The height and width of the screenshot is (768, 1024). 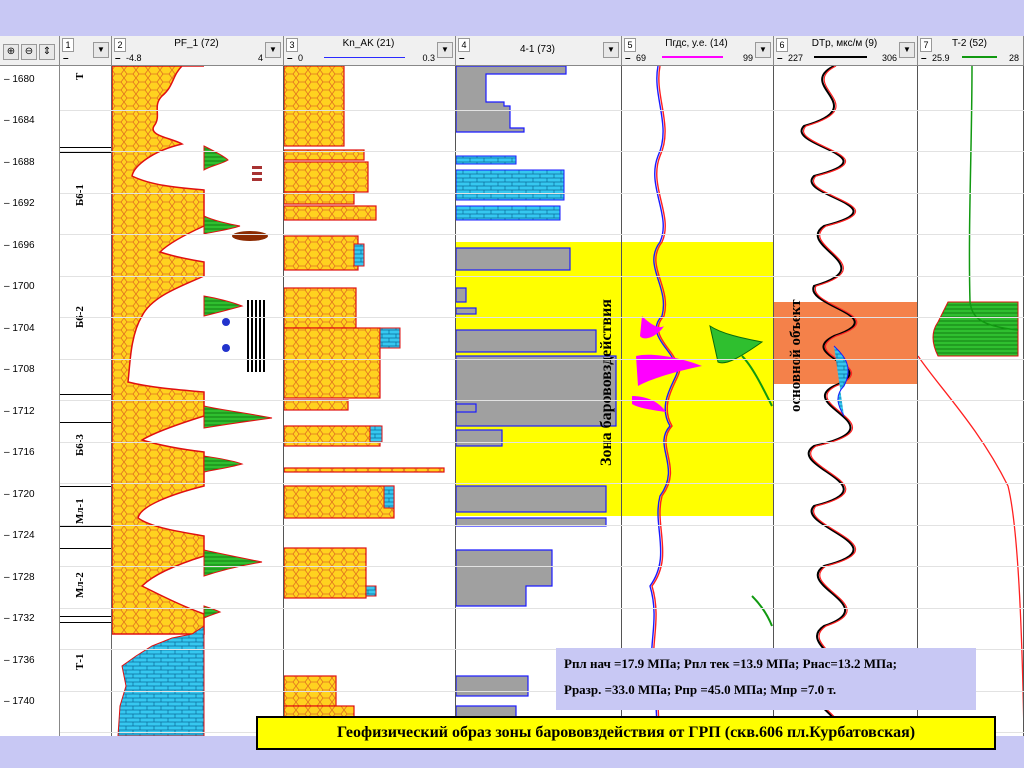 I want to click on track-header-6: 6 DTp, мкс/м (9) – 227 306 ▼, so click(x=846, y=51).